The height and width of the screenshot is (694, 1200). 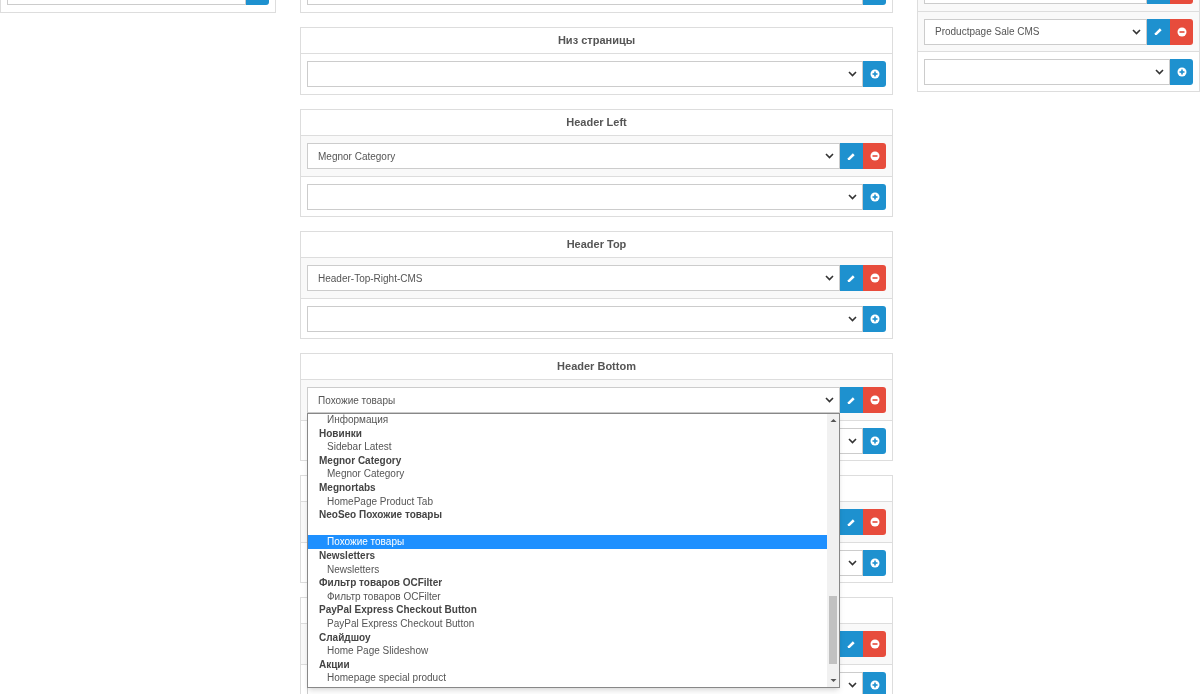 I want to click on scrollbar-thumb, so click(x=833, y=630).